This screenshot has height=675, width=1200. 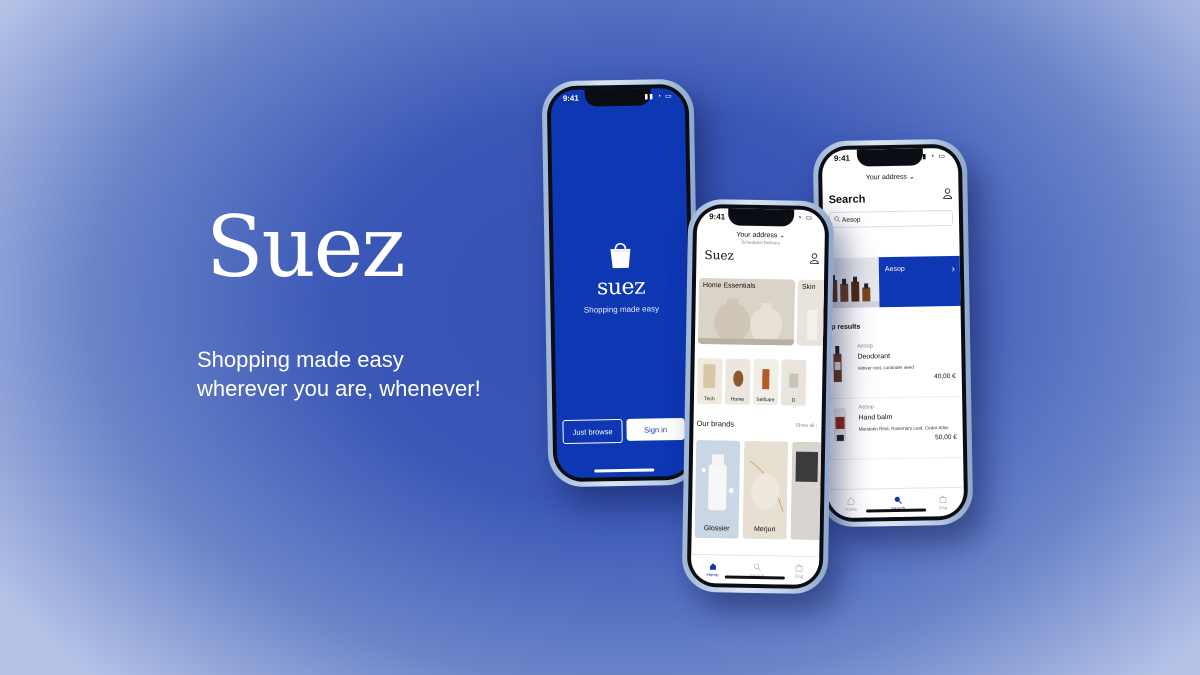 What do you see at coordinates (621, 309) in the screenshot?
I see `splash-tagline: Shopping made easy` at bounding box center [621, 309].